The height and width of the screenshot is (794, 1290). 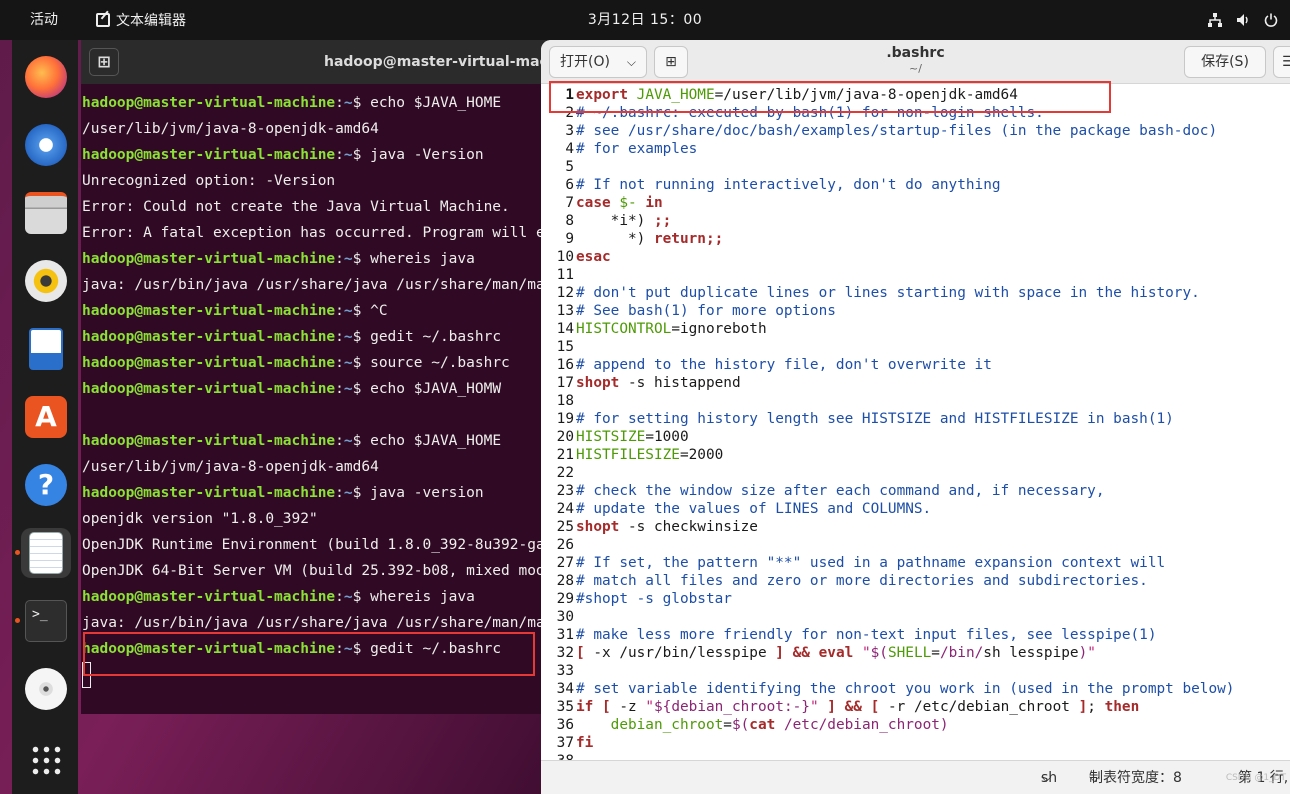 What do you see at coordinates (46, 761) in the screenshot?
I see `dock-show-apps` at bounding box center [46, 761].